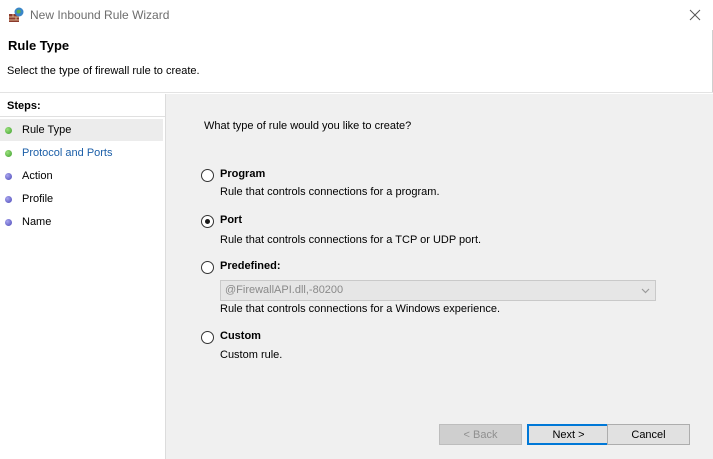  I want to click on next-button: Next >, so click(568, 434).